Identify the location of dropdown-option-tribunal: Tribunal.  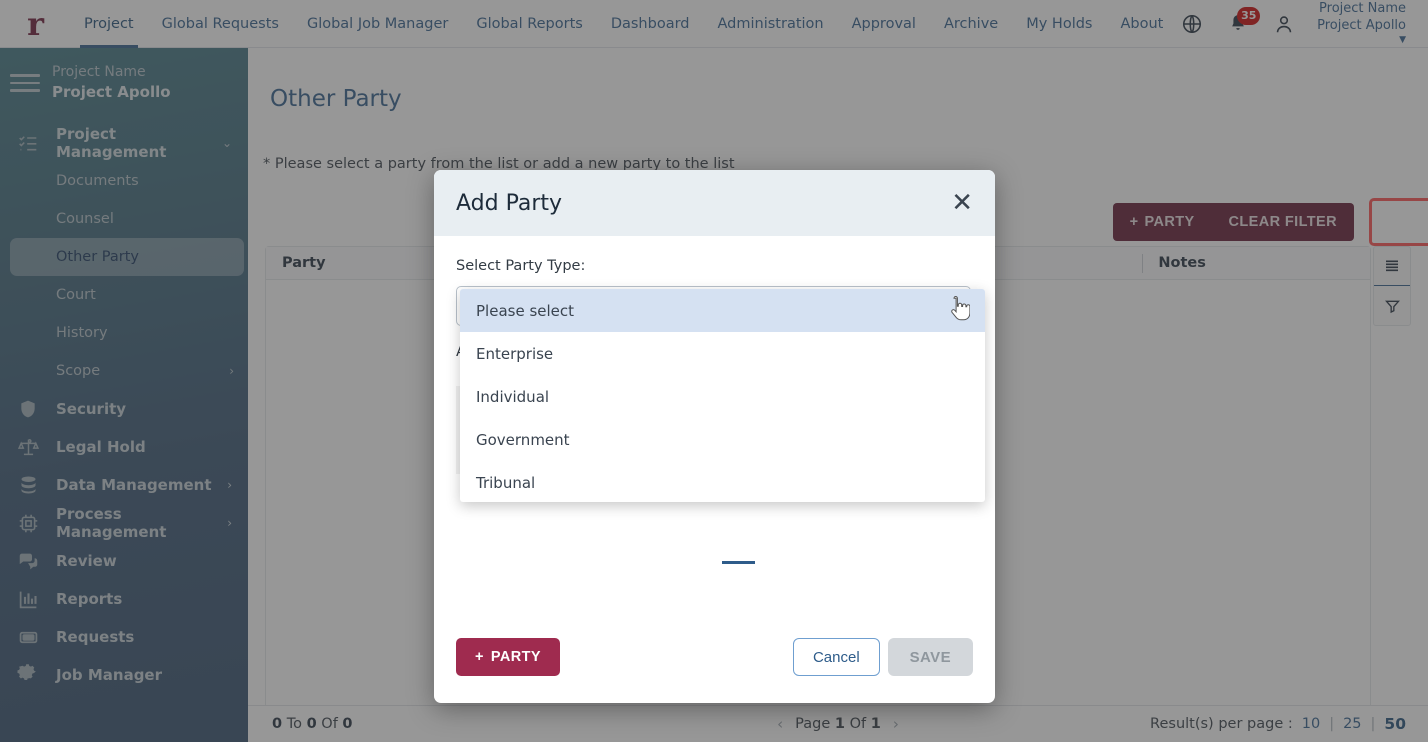
(722, 481).